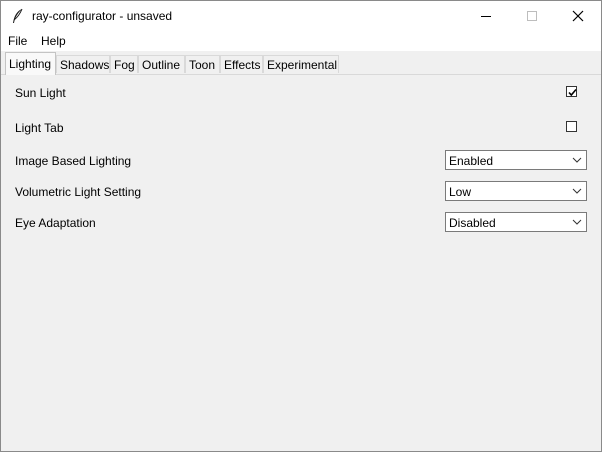 The image size is (602, 452). What do you see at coordinates (460, 192) in the screenshot?
I see `volumetric-light-value: Low` at bounding box center [460, 192].